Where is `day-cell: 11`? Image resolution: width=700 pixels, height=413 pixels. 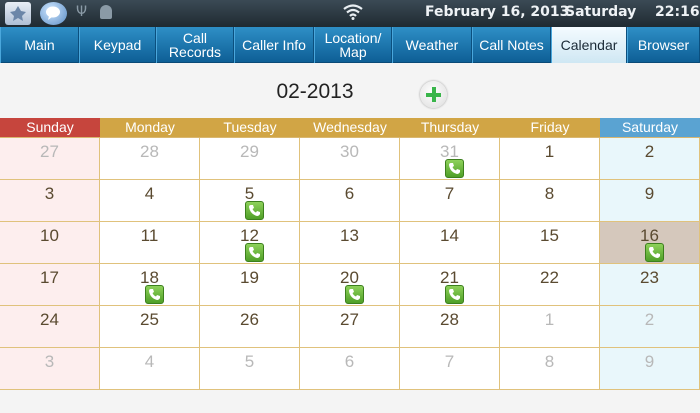
day-cell: 11 is located at coordinates (150, 243).